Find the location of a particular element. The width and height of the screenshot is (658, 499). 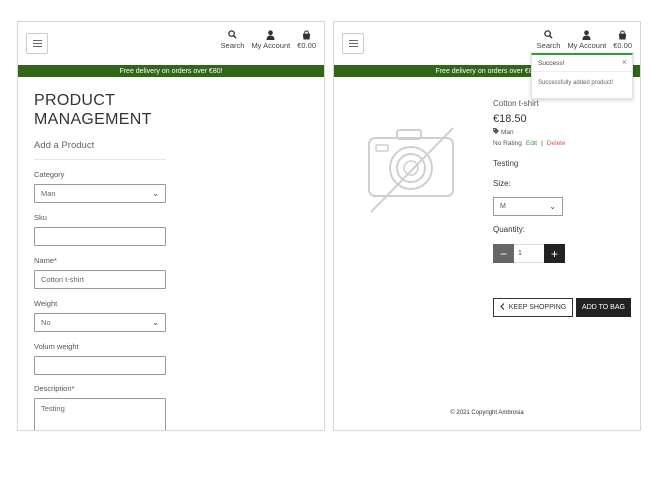

weight-value: No is located at coordinates (46, 322).